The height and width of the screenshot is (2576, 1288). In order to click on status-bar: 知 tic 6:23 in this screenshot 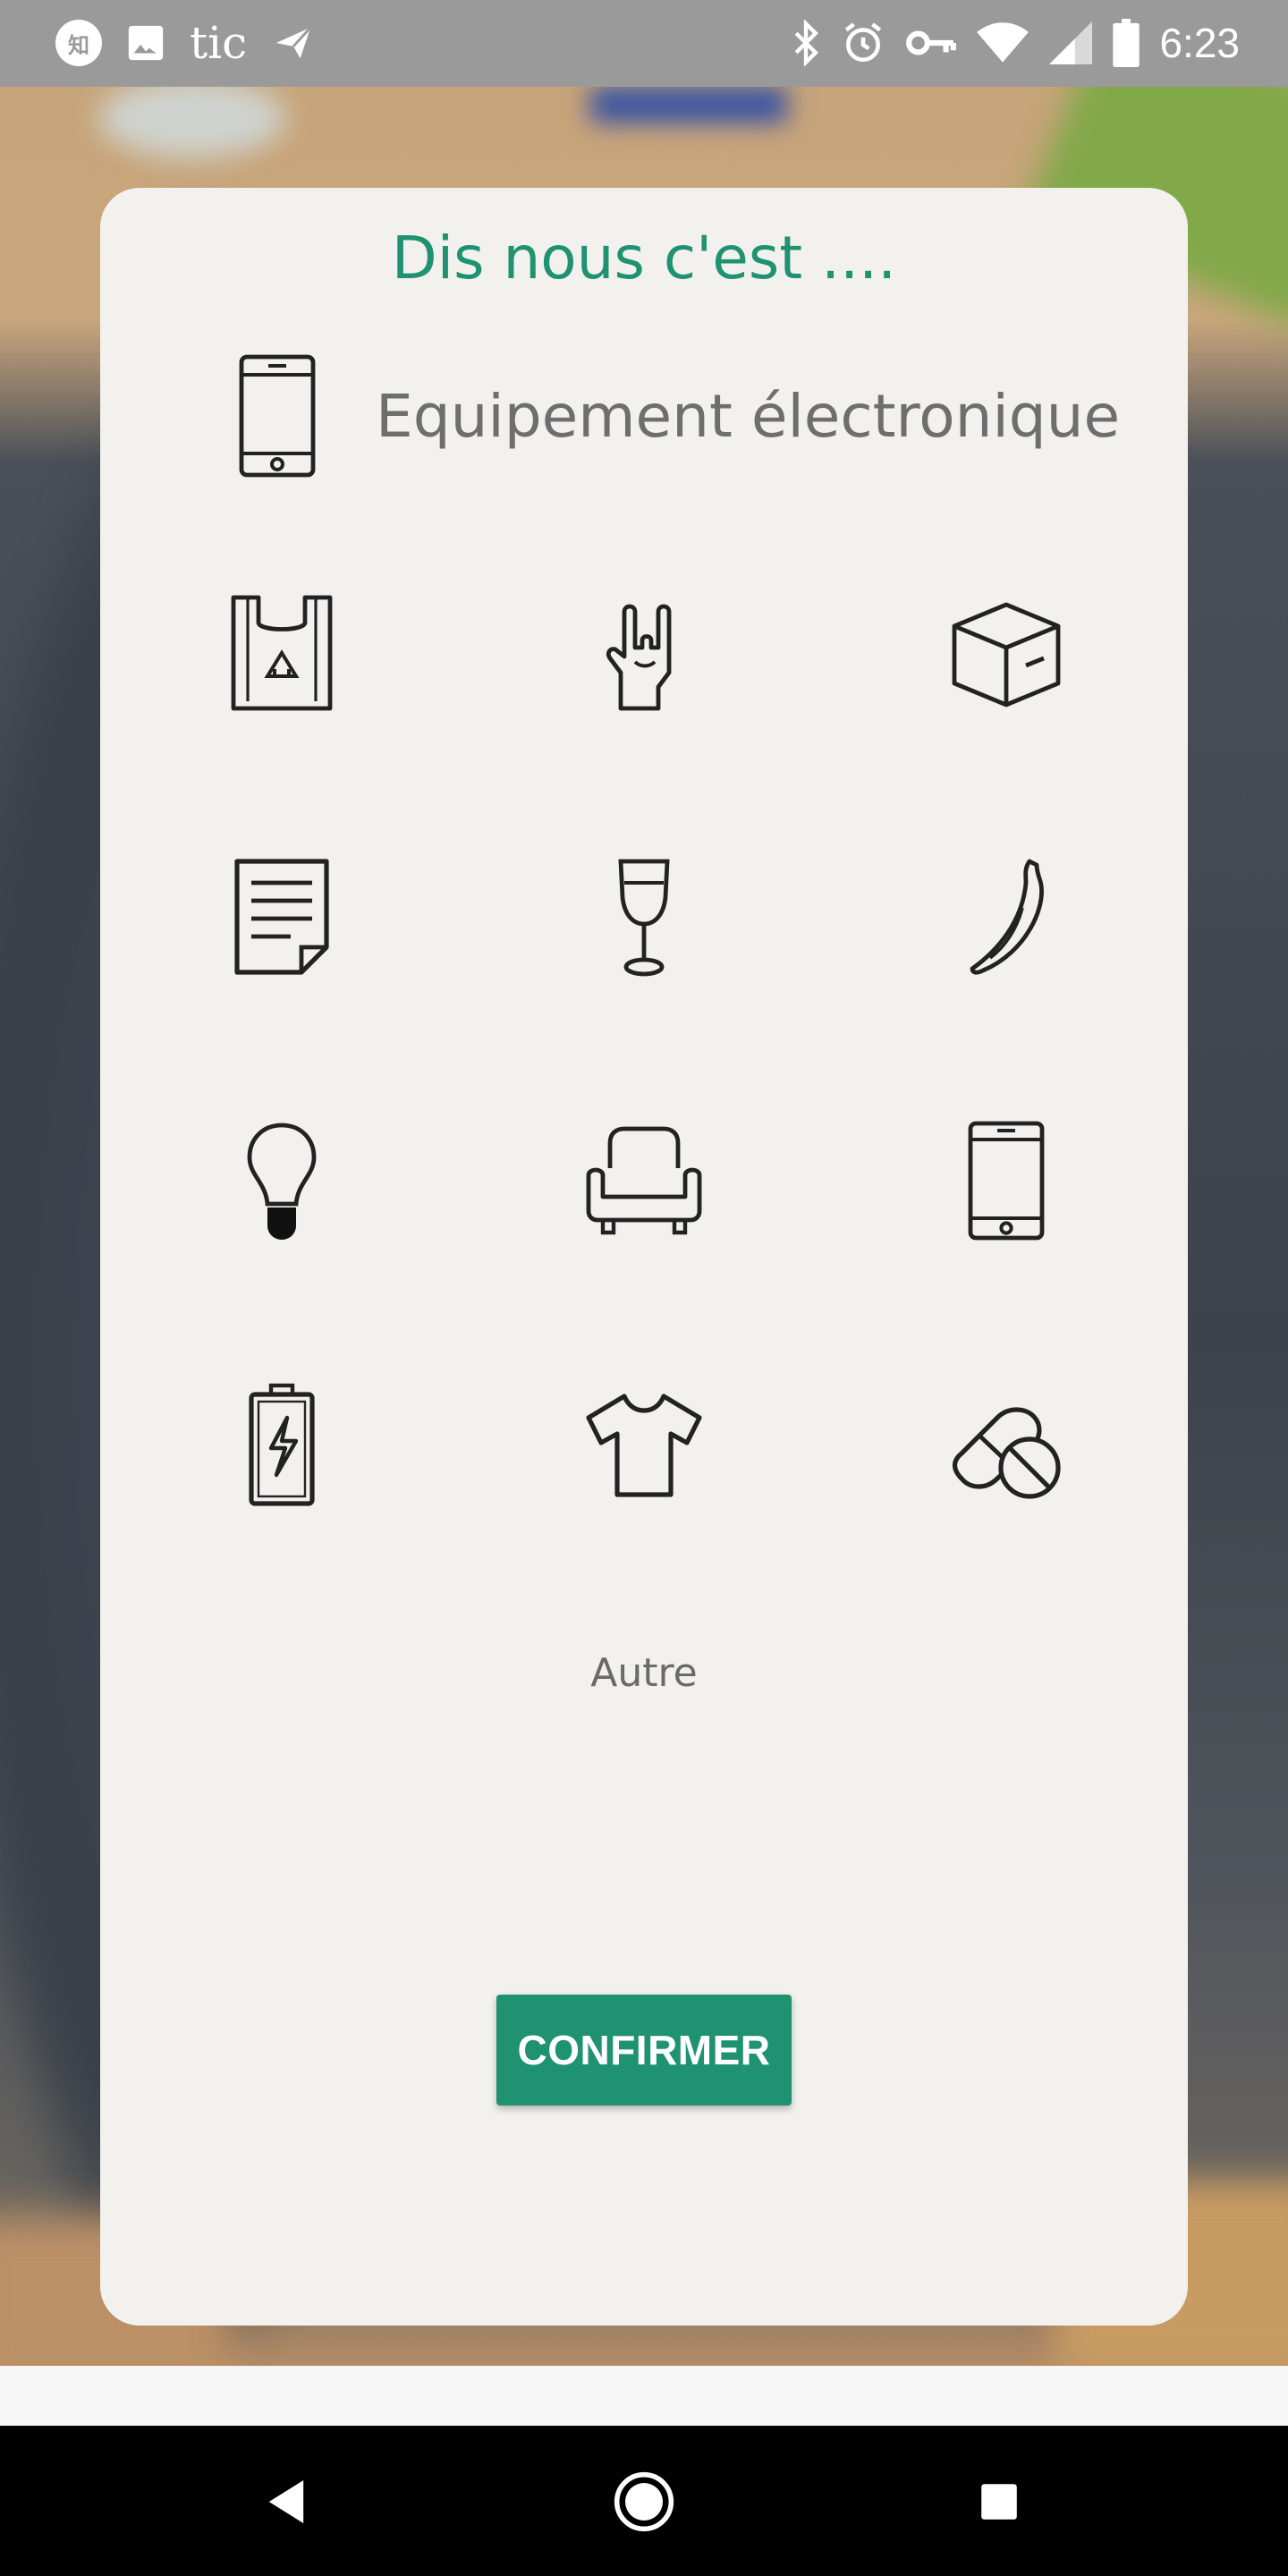, I will do `click(644, 43)`.